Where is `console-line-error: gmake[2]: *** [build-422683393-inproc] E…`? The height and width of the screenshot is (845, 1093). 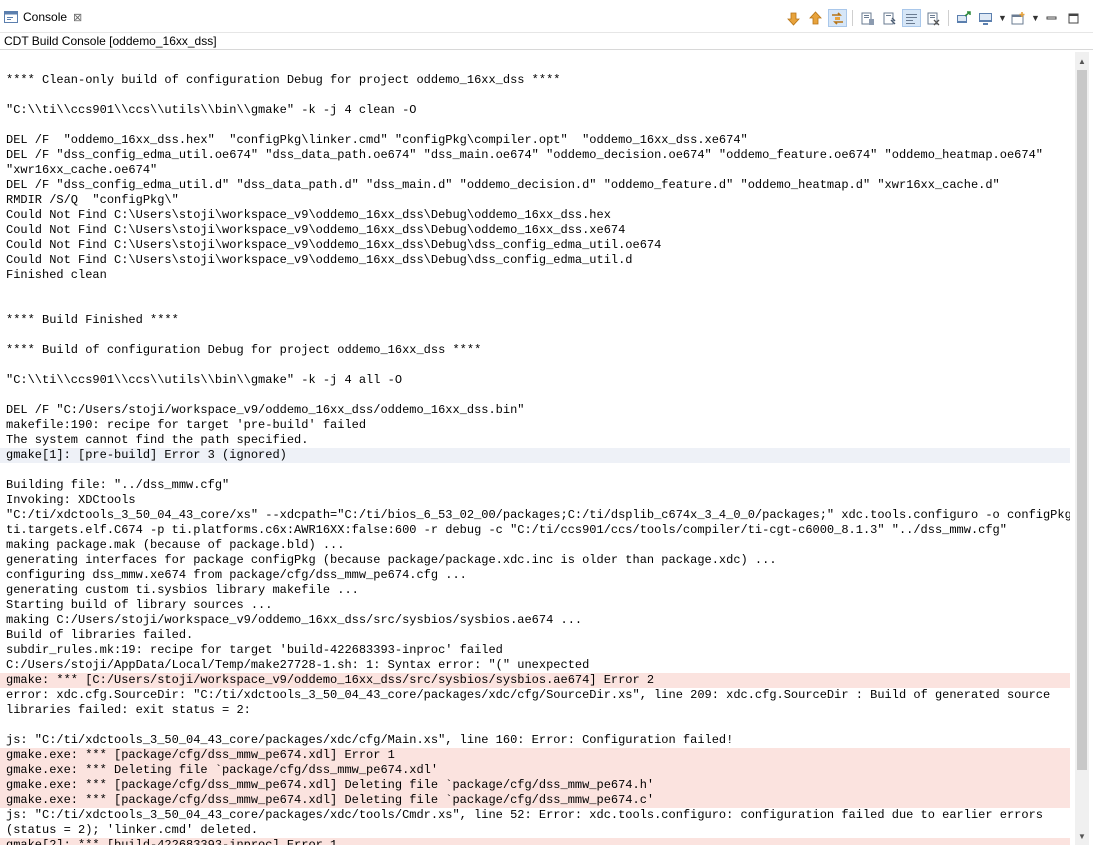
console-line-error: gmake[2]: *** [build-422683393-inproc] E… is located at coordinates (535, 841).